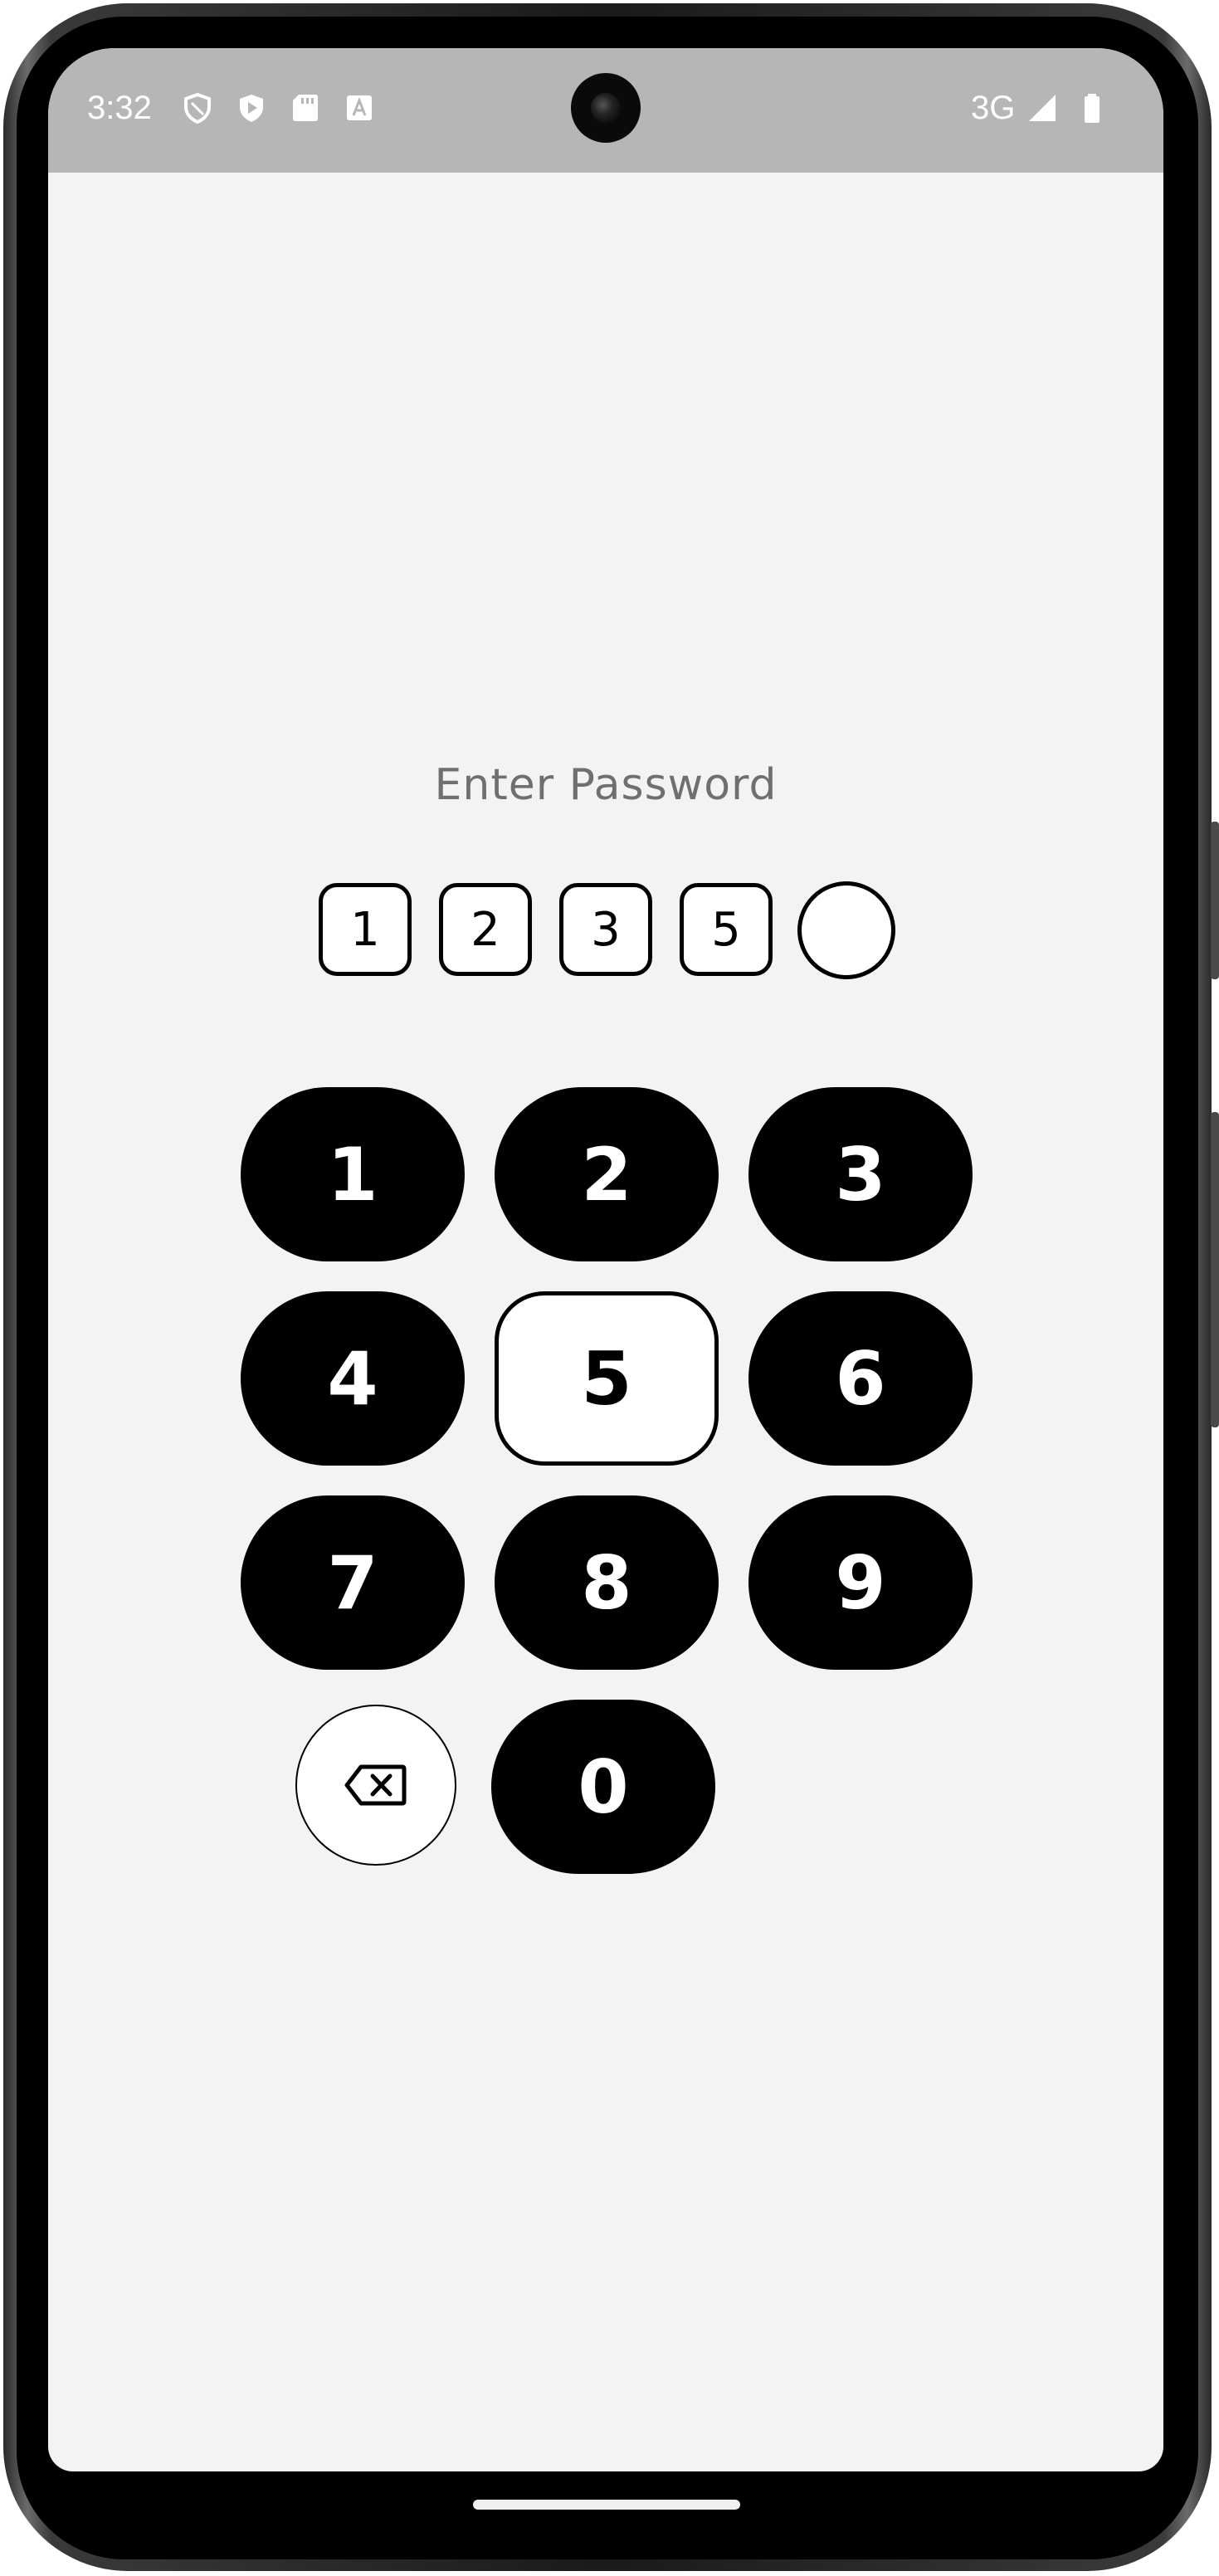  What do you see at coordinates (861, 1174) in the screenshot?
I see `key-3: 3` at bounding box center [861, 1174].